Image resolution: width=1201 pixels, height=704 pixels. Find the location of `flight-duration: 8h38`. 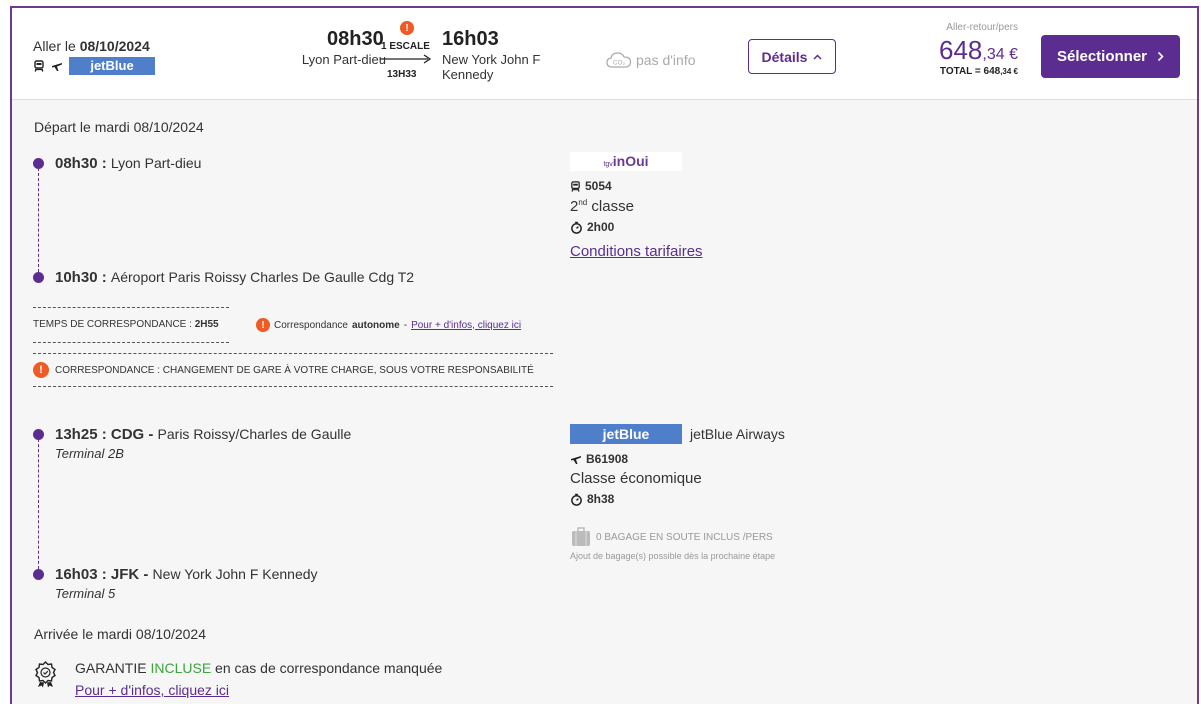

flight-duration: 8h38 is located at coordinates (592, 499).